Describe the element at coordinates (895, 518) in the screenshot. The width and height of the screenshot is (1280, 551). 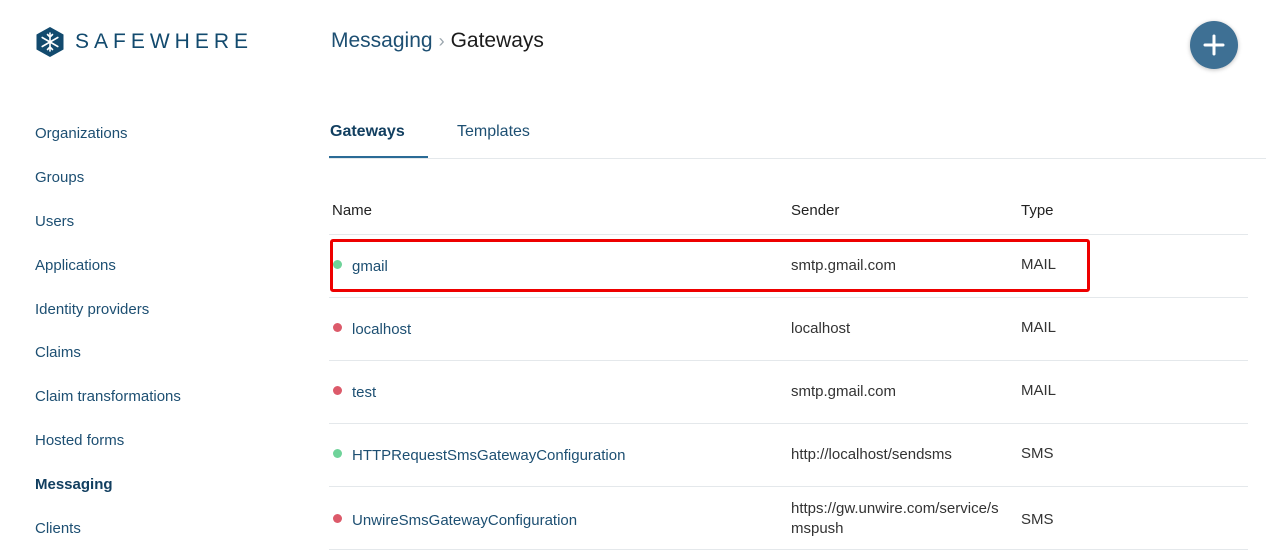
I see `gateway-sender: https://gw.unwire.com/service/smspush` at that location.